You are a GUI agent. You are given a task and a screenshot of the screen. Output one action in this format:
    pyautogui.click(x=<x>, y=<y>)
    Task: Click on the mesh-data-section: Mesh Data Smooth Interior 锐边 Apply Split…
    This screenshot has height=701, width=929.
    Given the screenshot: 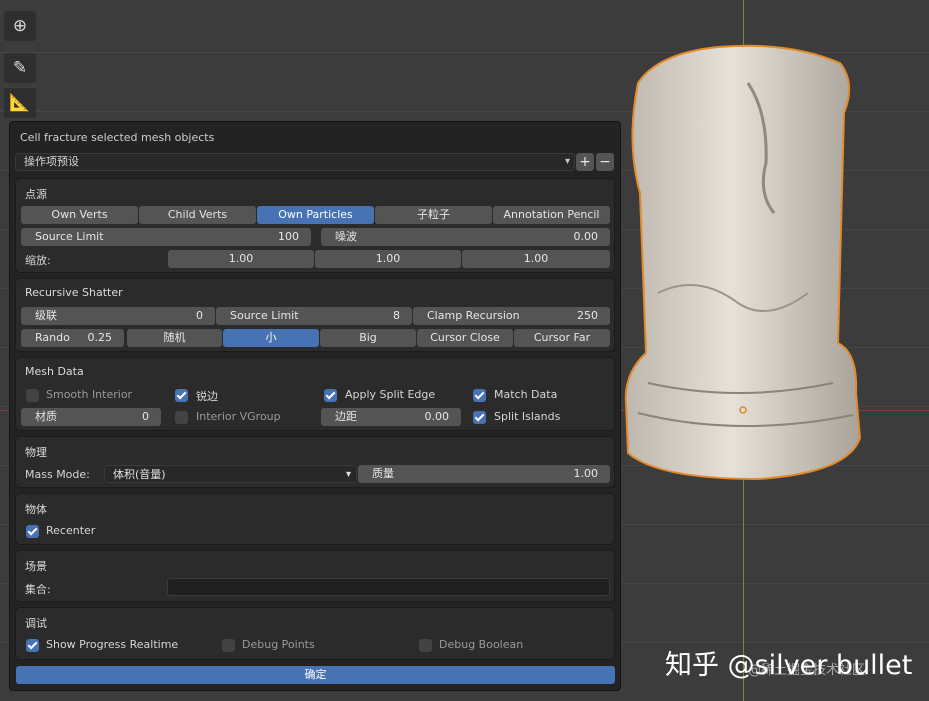 What is the action you would take?
    pyautogui.click(x=315, y=394)
    